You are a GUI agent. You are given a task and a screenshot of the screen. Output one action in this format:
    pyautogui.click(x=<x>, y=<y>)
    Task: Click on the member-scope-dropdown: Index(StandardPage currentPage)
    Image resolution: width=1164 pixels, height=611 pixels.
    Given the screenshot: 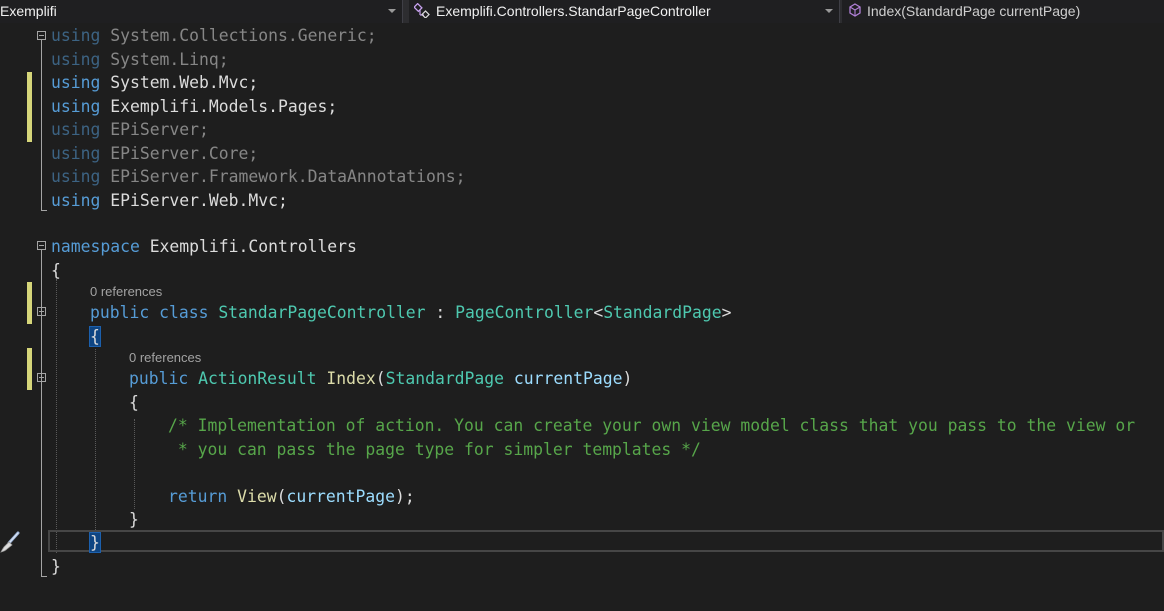 What is the action you would take?
    pyautogui.click(x=1003, y=11)
    